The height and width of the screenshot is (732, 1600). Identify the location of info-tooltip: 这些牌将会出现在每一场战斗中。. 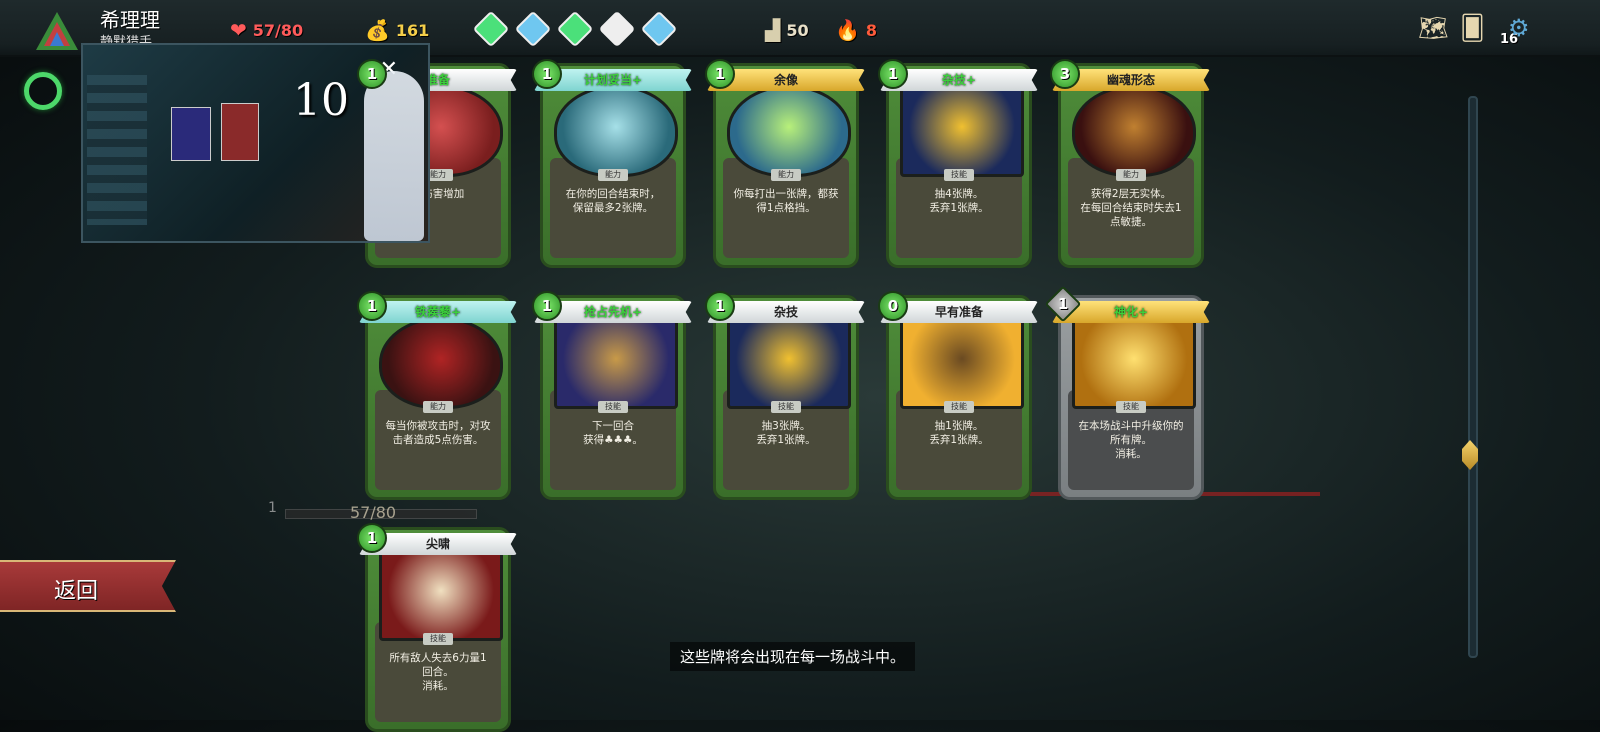
(793, 656).